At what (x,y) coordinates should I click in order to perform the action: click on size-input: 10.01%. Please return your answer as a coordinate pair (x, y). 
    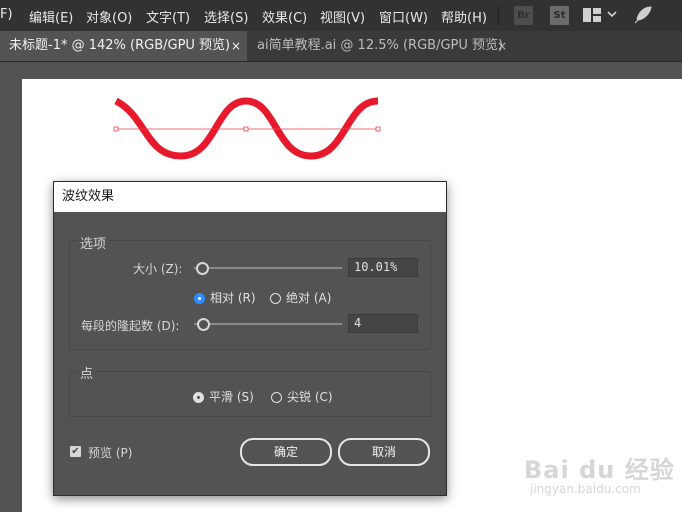
    Looking at the image, I should click on (383, 267).